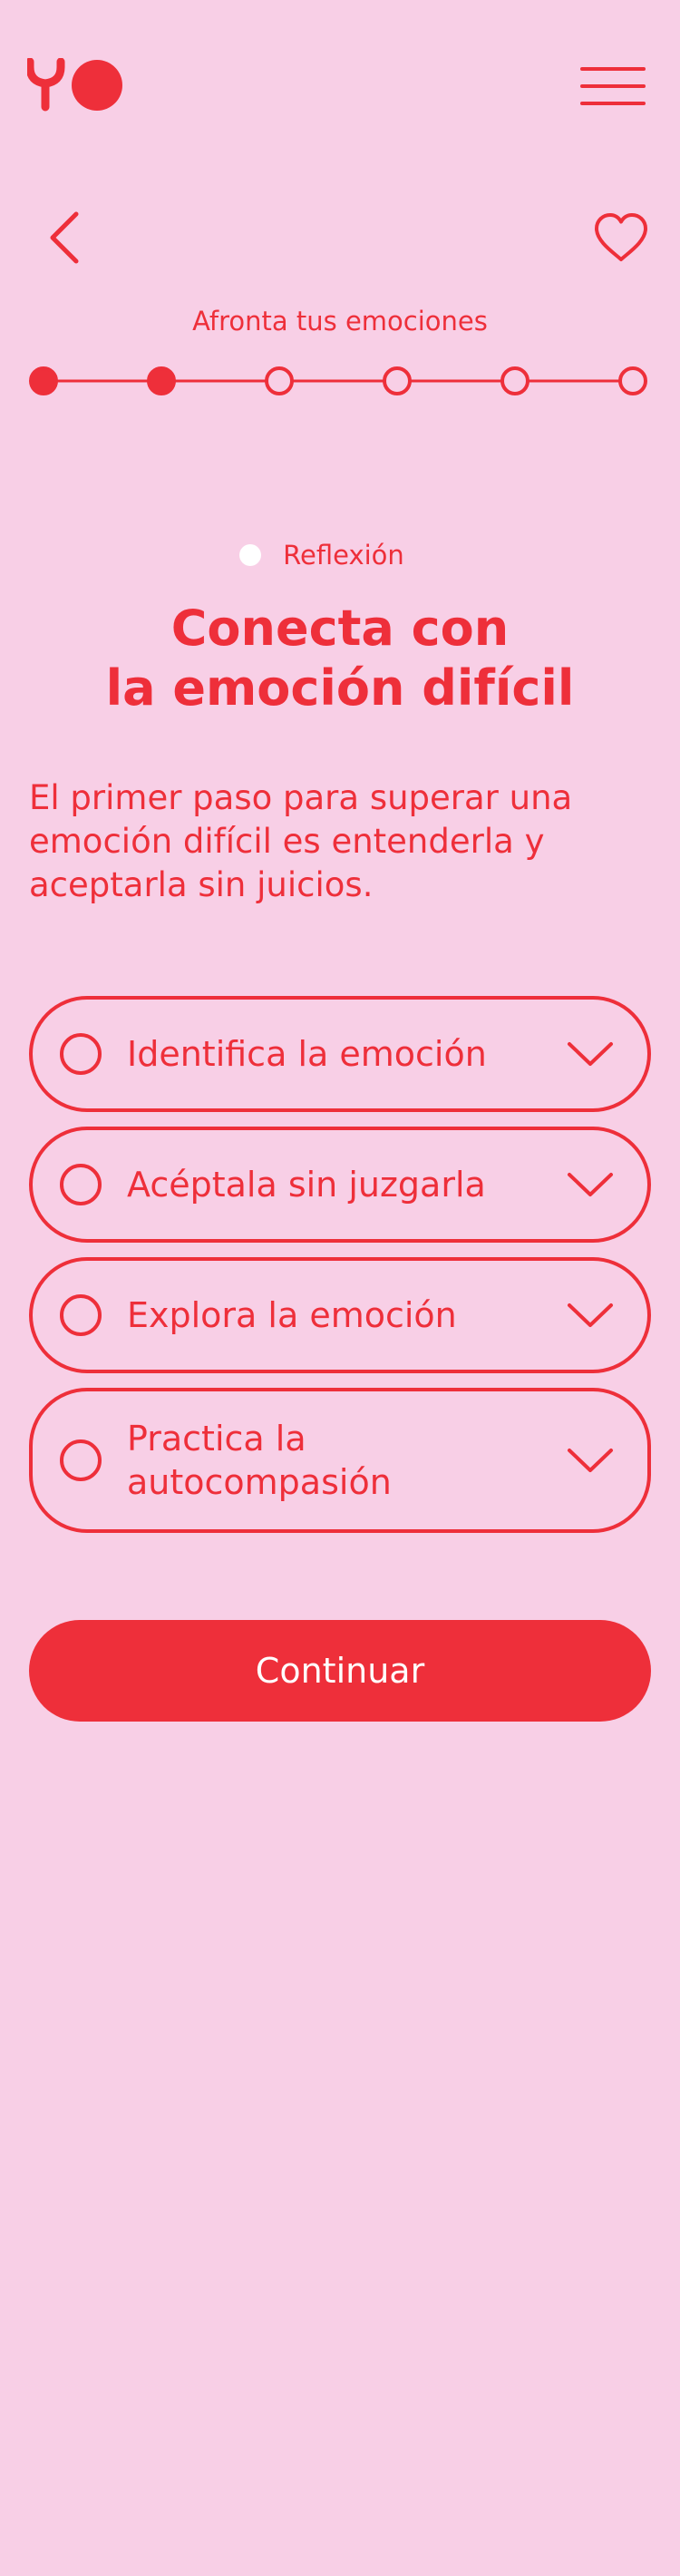 Image resolution: width=680 pixels, height=2576 pixels. Describe the element at coordinates (338, 380) in the screenshot. I see `progress-stepper` at that location.